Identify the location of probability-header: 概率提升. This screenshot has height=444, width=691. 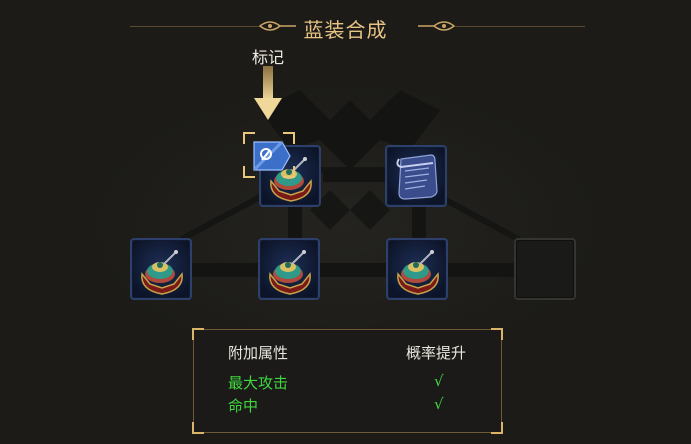
(436, 353).